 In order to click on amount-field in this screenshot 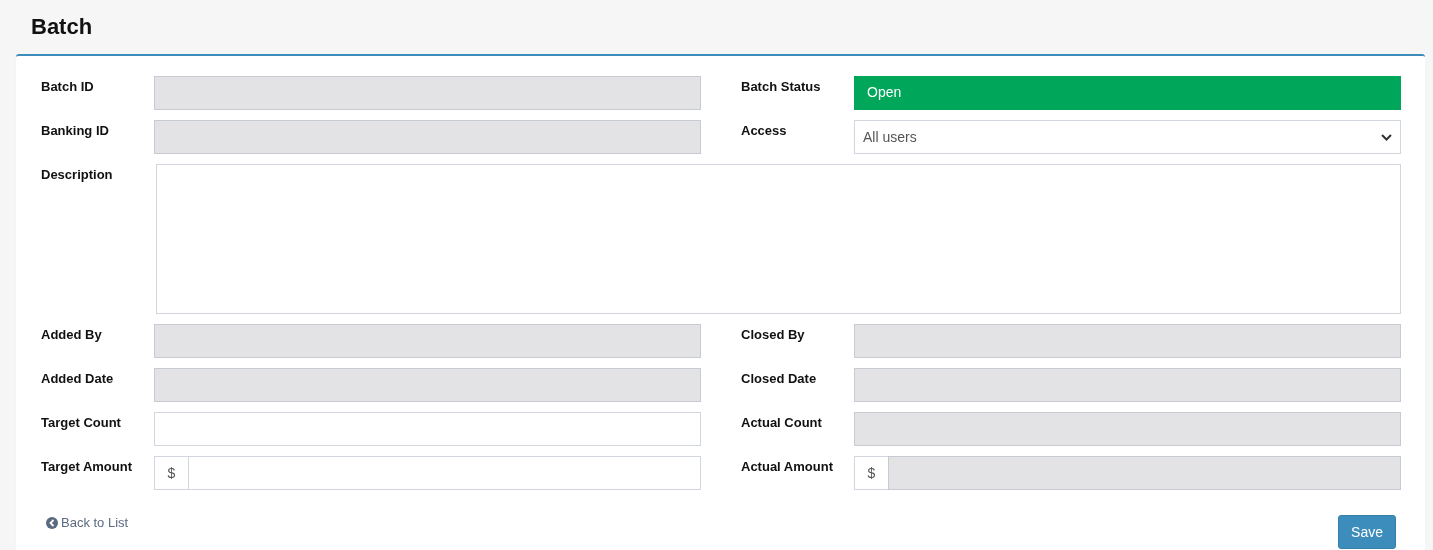, I will do `click(444, 473)`.